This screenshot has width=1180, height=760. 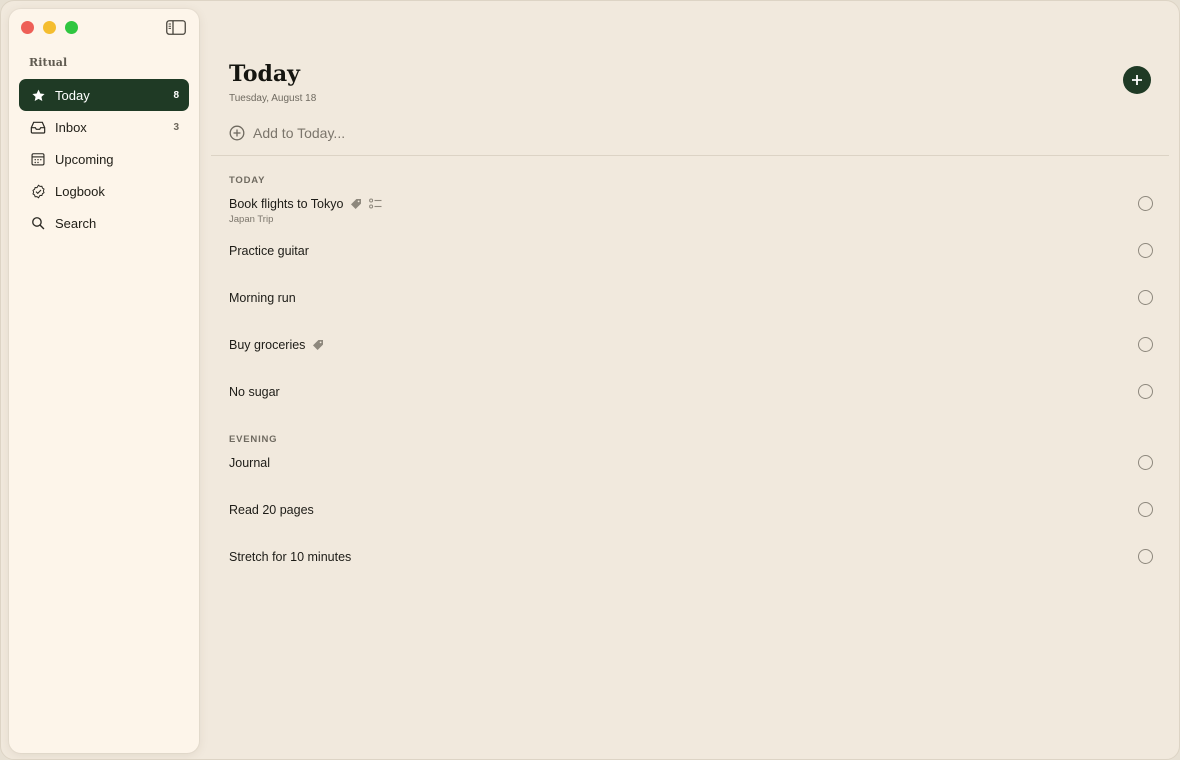 I want to click on sidebar-item-count: 3, so click(x=176, y=127).